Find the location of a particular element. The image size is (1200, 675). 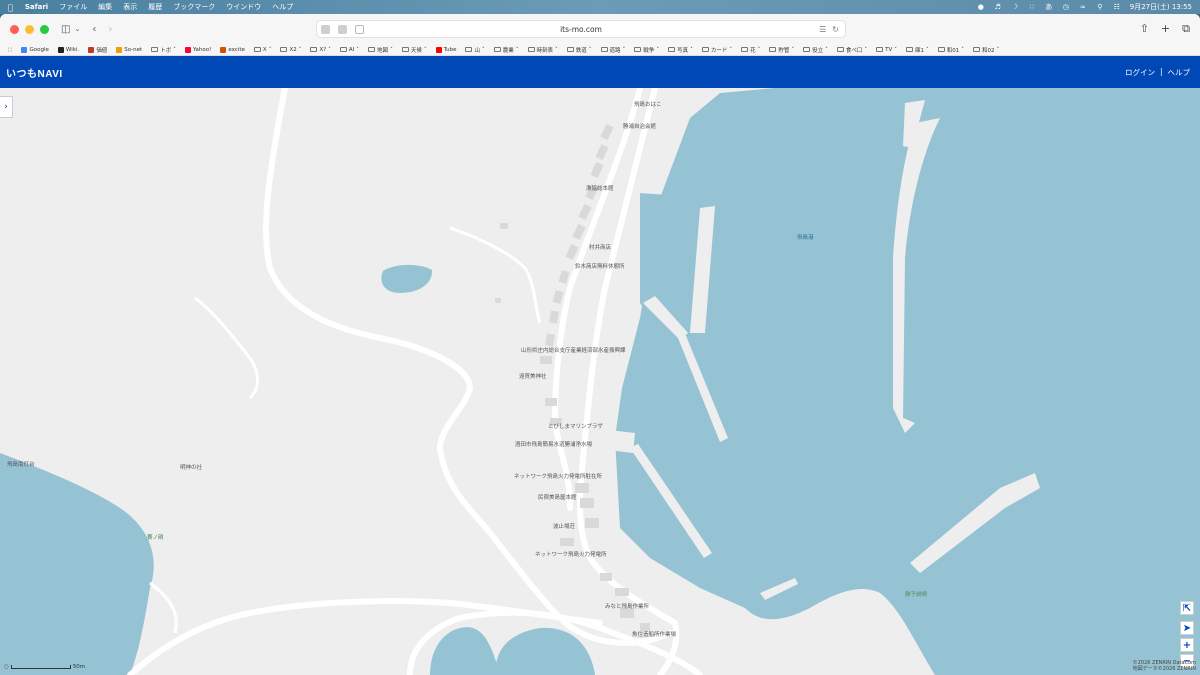

headphones-icon: ♬ is located at coordinates (998, 7).